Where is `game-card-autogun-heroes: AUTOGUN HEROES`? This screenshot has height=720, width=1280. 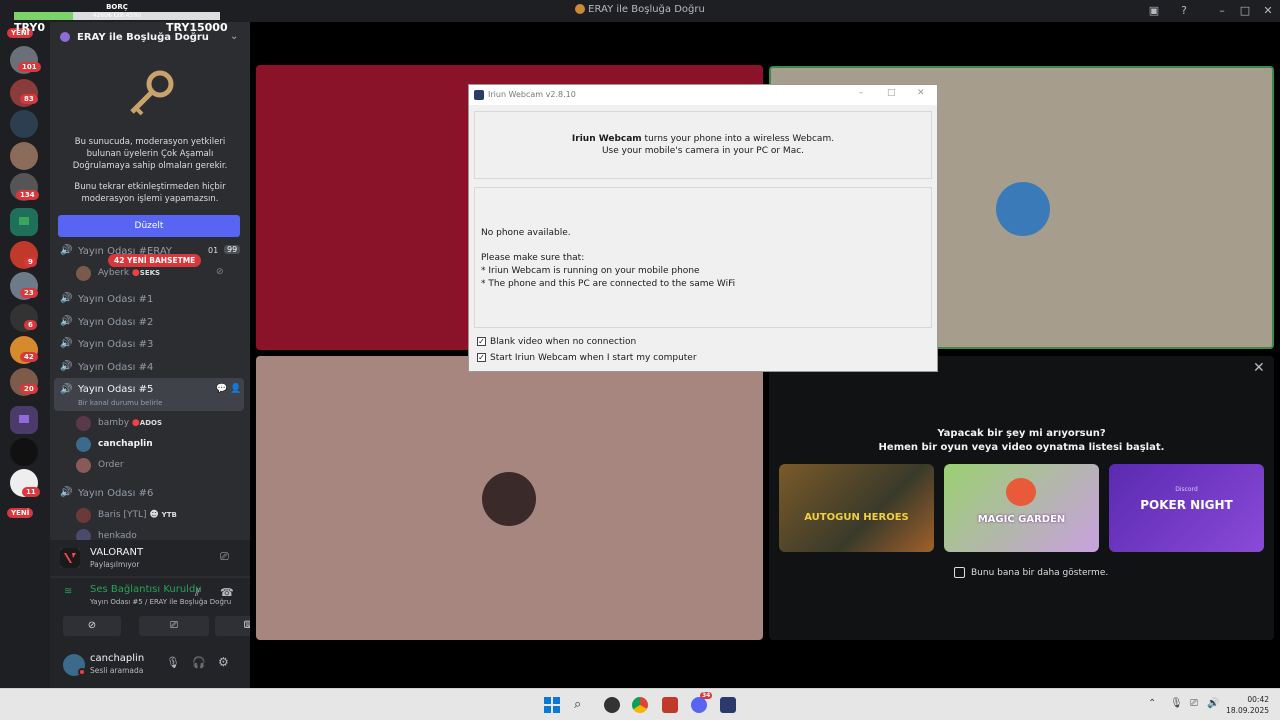 game-card-autogun-heroes: AUTOGUN HEROES is located at coordinates (856, 508).